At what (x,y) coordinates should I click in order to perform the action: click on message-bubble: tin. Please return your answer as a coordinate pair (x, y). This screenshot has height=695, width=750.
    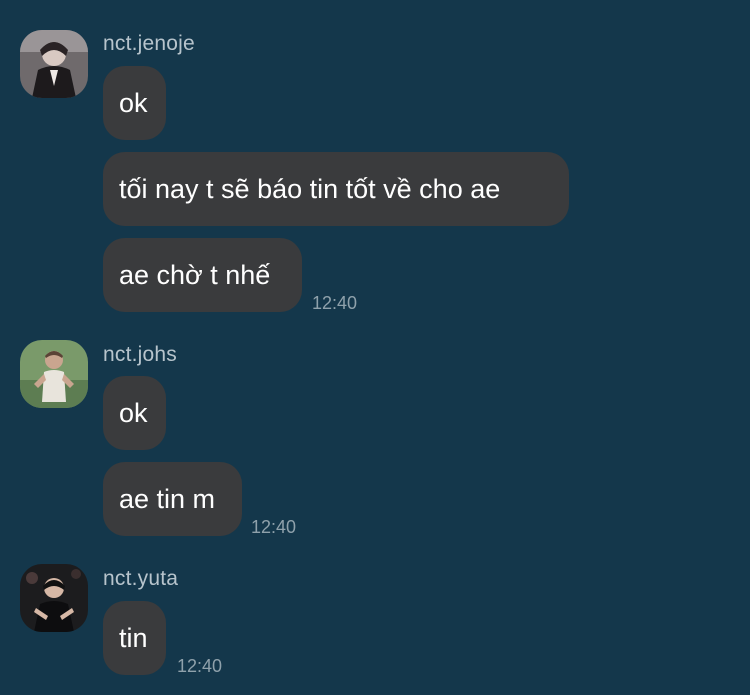
    Looking at the image, I should click on (134, 638).